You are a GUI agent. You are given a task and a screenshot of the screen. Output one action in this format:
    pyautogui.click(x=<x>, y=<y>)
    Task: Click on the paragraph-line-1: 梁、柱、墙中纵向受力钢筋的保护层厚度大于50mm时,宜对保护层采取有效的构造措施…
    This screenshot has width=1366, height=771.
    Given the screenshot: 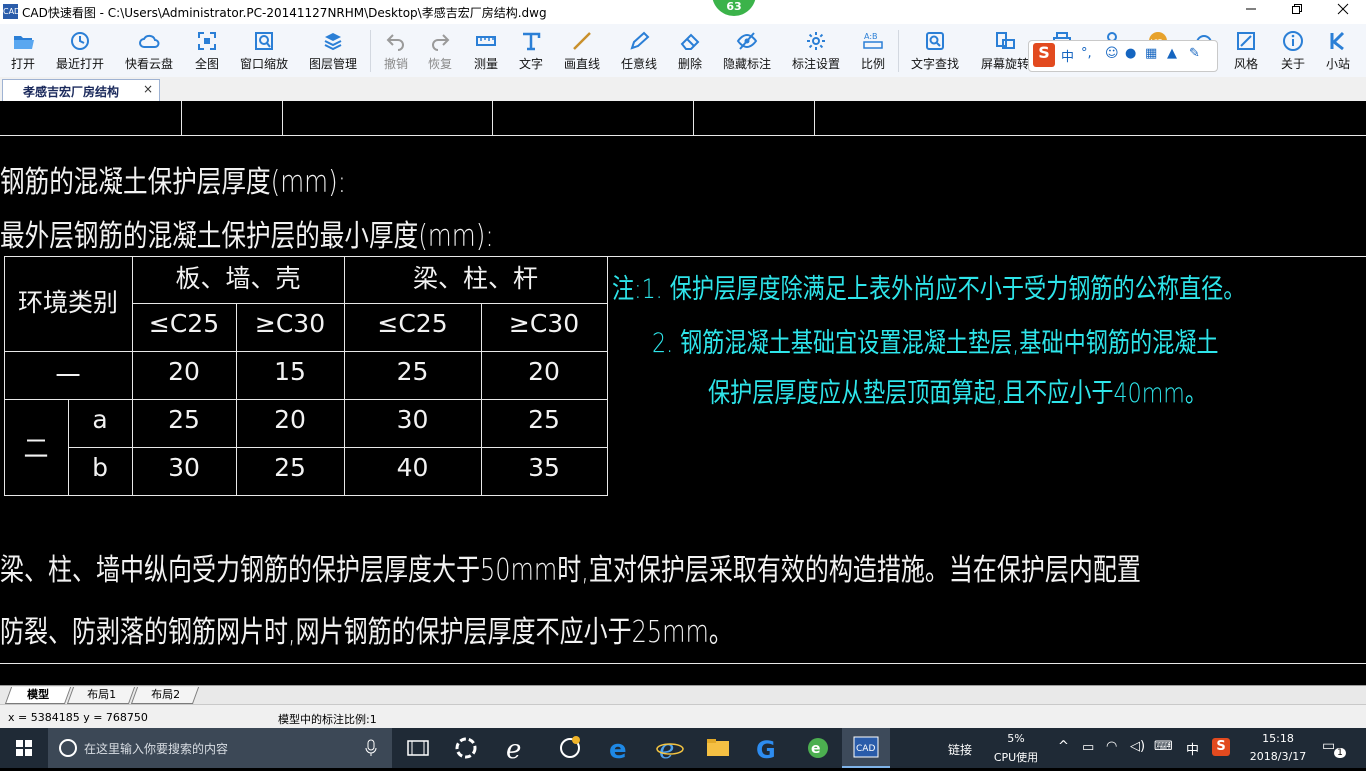 What is the action you would take?
    pyautogui.click(x=570, y=570)
    